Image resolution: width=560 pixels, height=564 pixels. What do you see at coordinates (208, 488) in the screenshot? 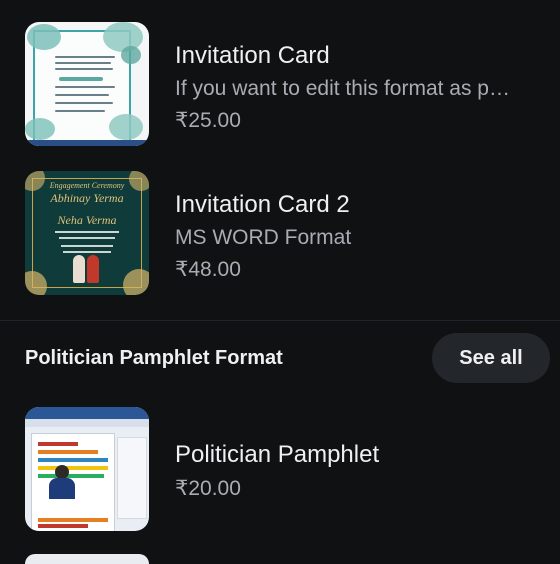
I see `product-price: ₹20.00` at bounding box center [208, 488].